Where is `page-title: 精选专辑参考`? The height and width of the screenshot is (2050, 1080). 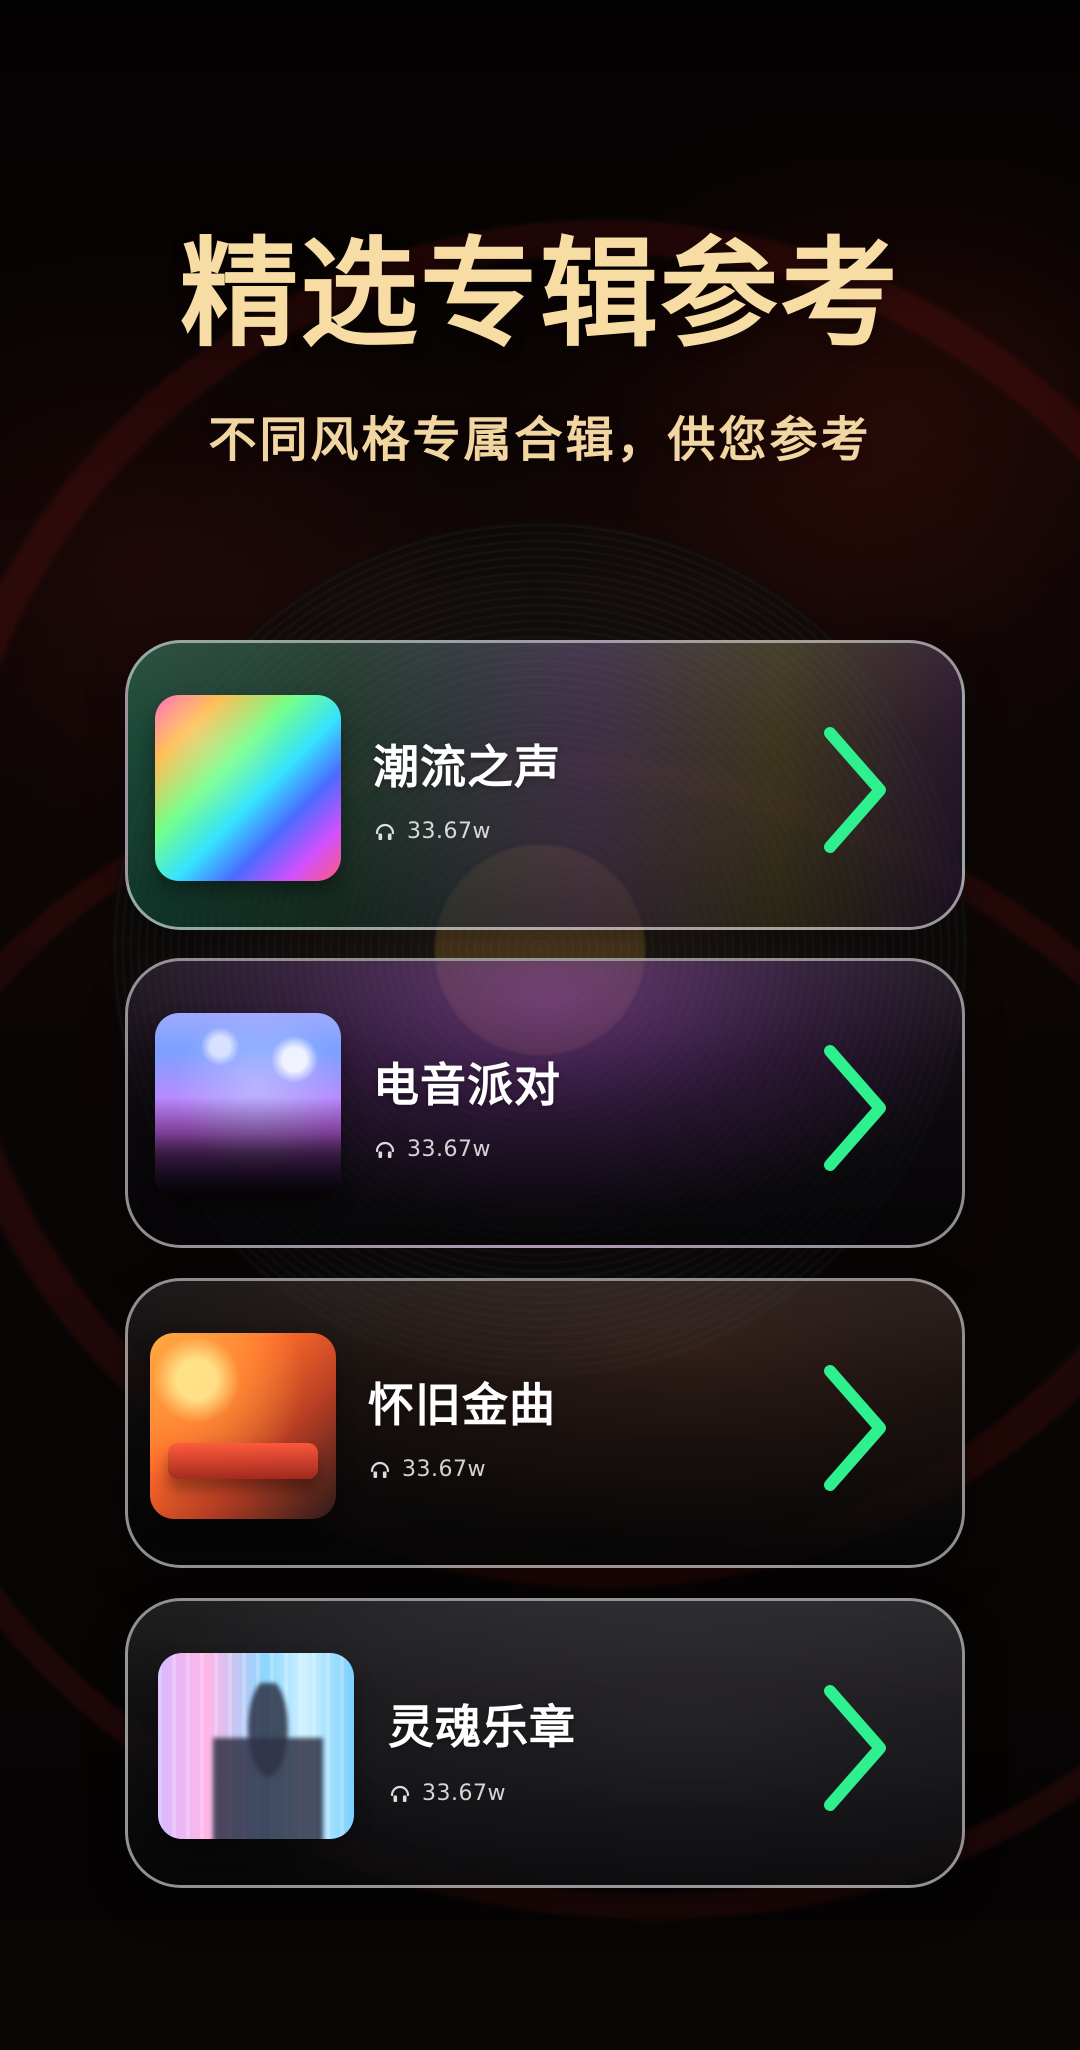
page-title: 精选专辑参考 is located at coordinates (539, 294).